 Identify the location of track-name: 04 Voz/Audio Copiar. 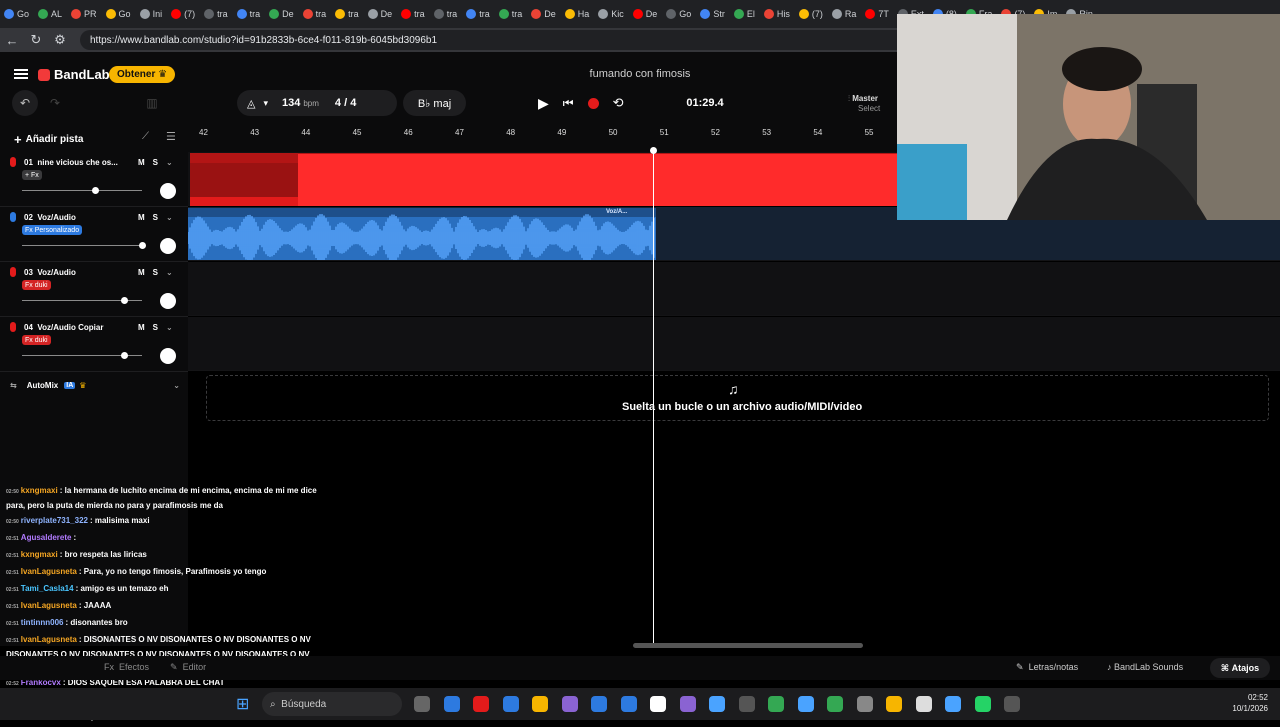
(63, 327).